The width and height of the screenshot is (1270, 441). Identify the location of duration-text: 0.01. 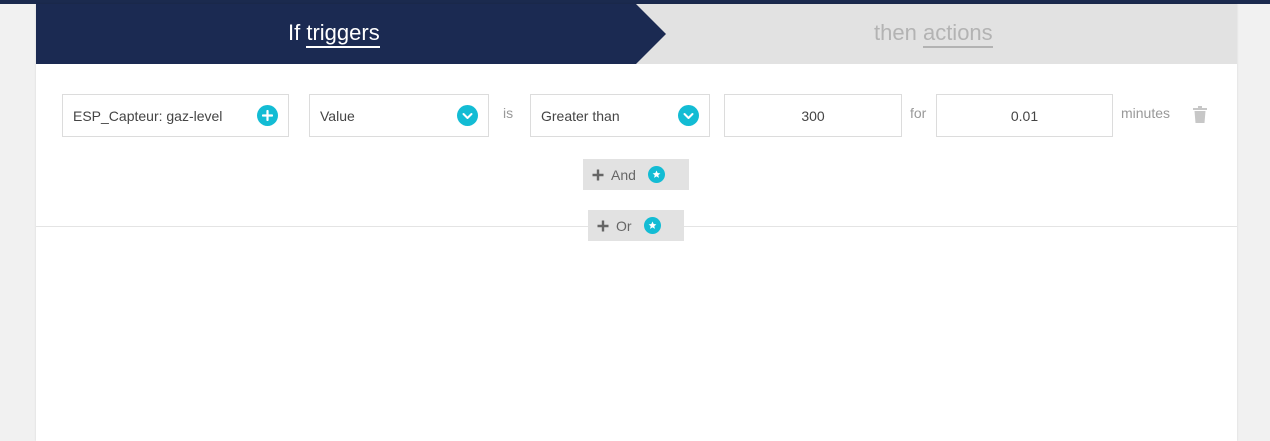
(1024, 115).